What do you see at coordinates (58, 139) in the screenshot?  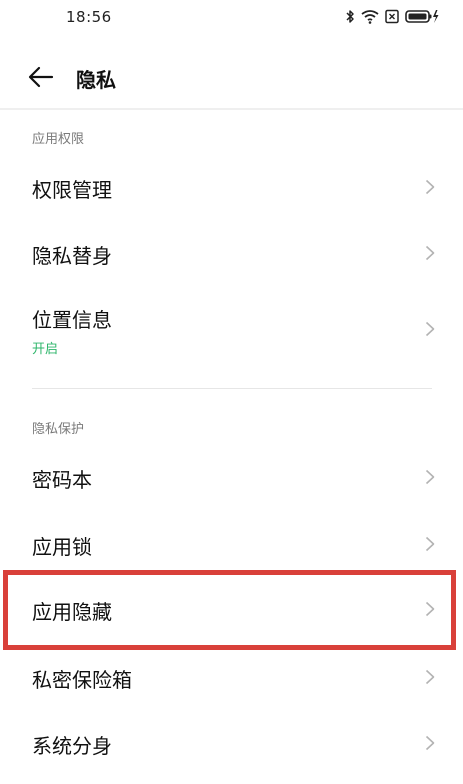 I see `section-header-app-permissions: 应用权限` at bounding box center [58, 139].